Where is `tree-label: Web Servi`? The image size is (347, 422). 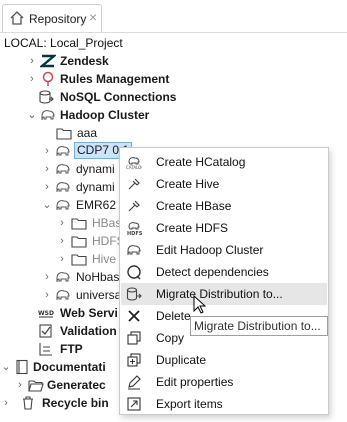 tree-label: Web Servi is located at coordinates (89, 313).